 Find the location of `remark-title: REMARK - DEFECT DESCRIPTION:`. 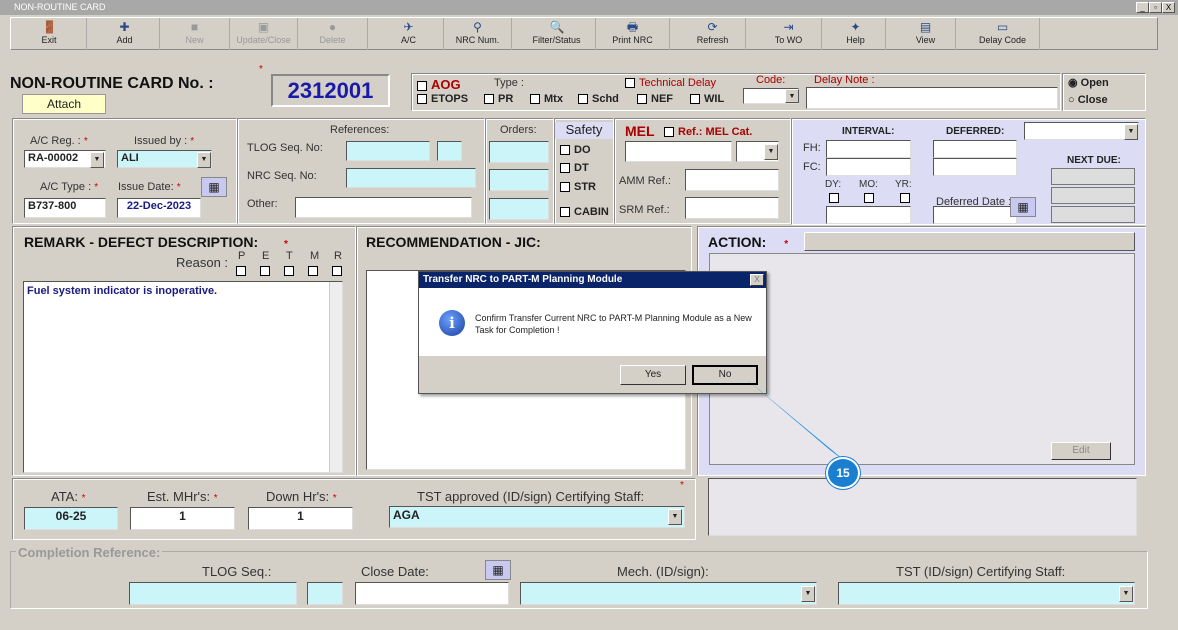

remark-title: REMARK - DEFECT DESCRIPTION: is located at coordinates (141, 242).